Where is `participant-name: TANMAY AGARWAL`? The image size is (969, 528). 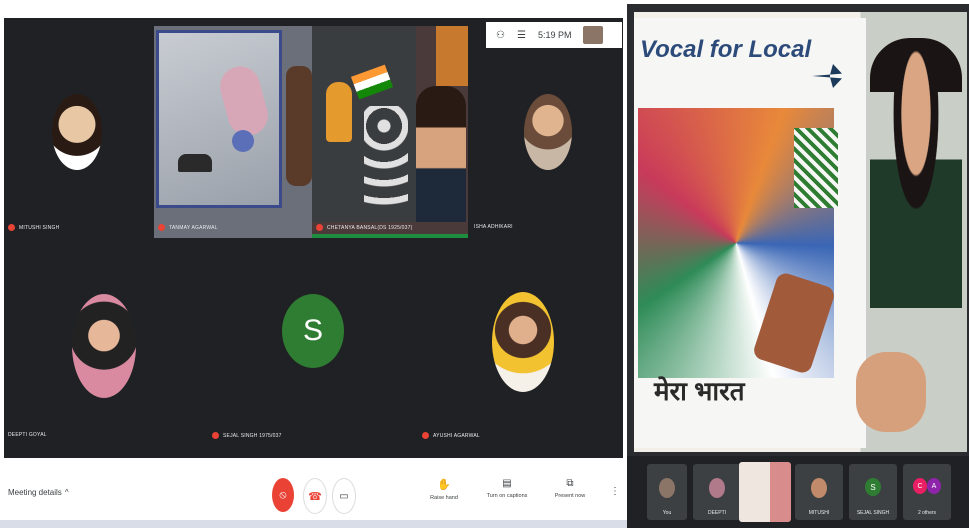 participant-name: TANMAY AGARWAL is located at coordinates (193, 227).